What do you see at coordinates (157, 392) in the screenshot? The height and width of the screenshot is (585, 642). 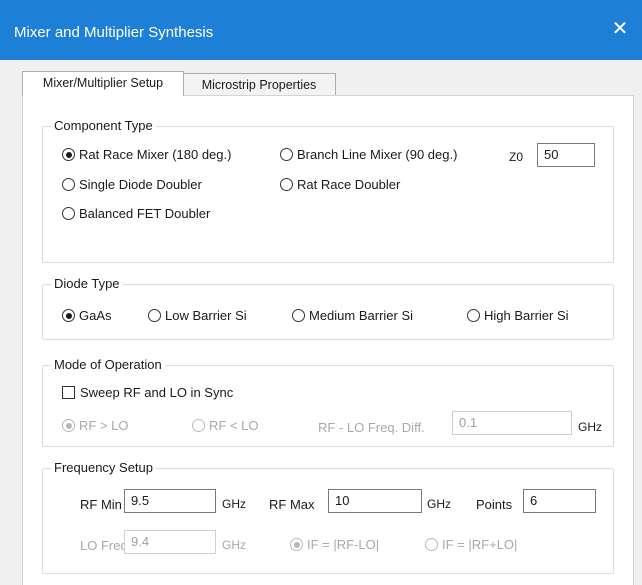 I see `checkbox-label: Sweep RF and LO in Sync` at bounding box center [157, 392].